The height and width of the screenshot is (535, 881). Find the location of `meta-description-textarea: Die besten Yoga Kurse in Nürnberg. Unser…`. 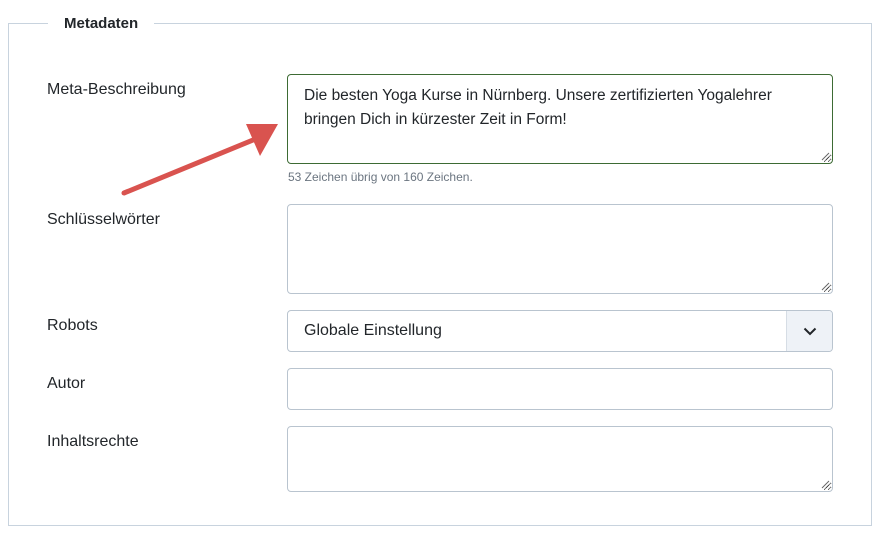

meta-description-textarea: Die besten Yoga Kurse in Nürnberg. Unser… is located at coordinates (560, 119).